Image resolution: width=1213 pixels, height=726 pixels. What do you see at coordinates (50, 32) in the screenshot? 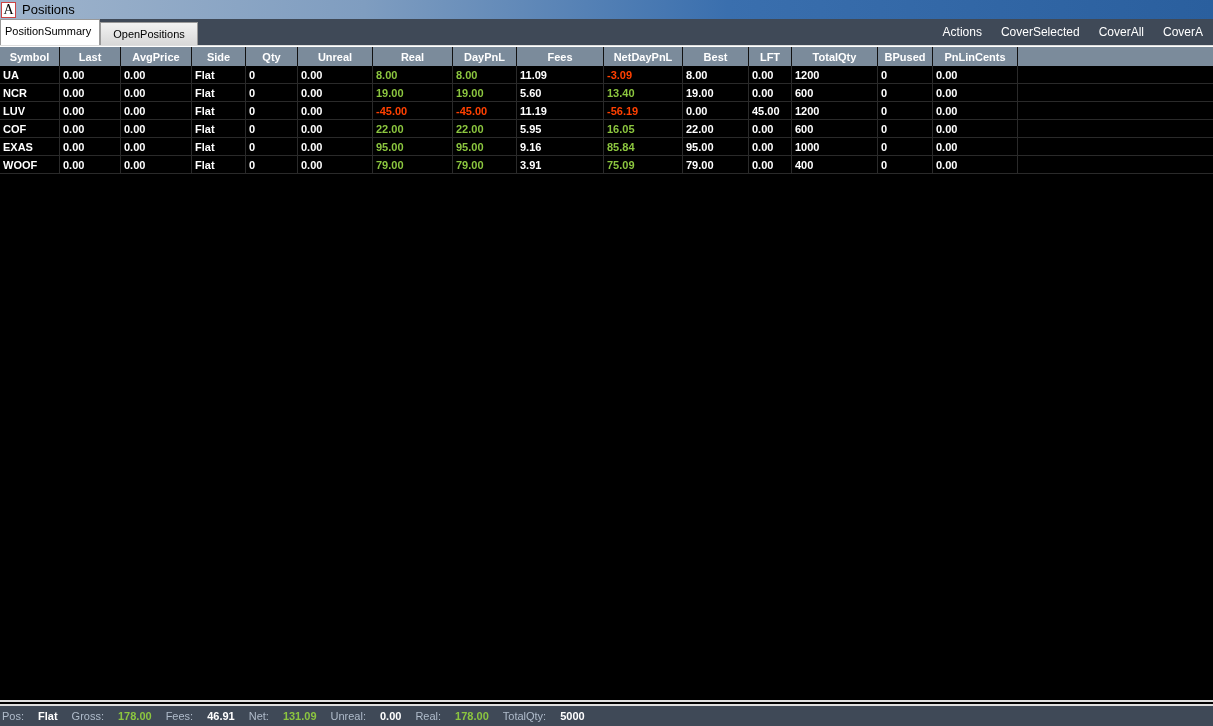
I see `tab: PositionSummary` at bounding box center [50, 32].